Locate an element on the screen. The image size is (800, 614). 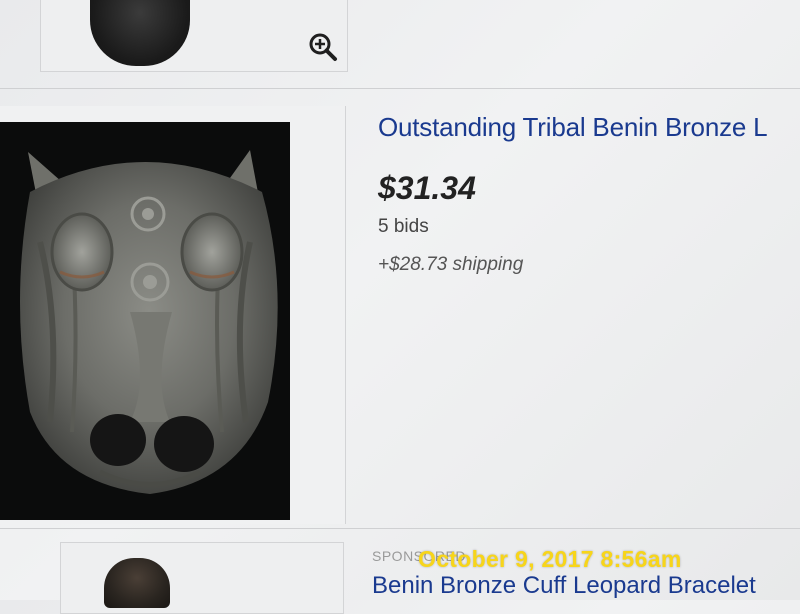
listing-thumbnail is located at coordinates (137, 583).